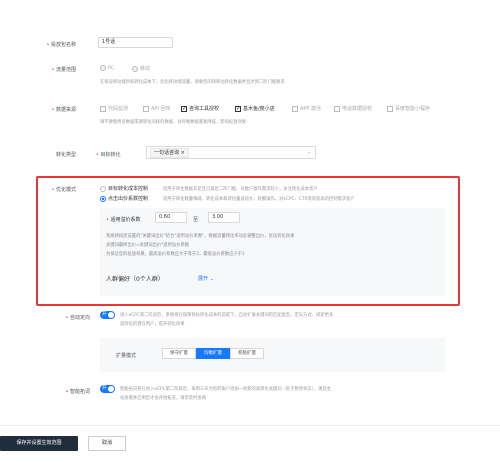 The image size is (500, 462). Describe the element at coordinates (306, 108) in the screenshot. I see `data-source-app: APP 激活` at that location.